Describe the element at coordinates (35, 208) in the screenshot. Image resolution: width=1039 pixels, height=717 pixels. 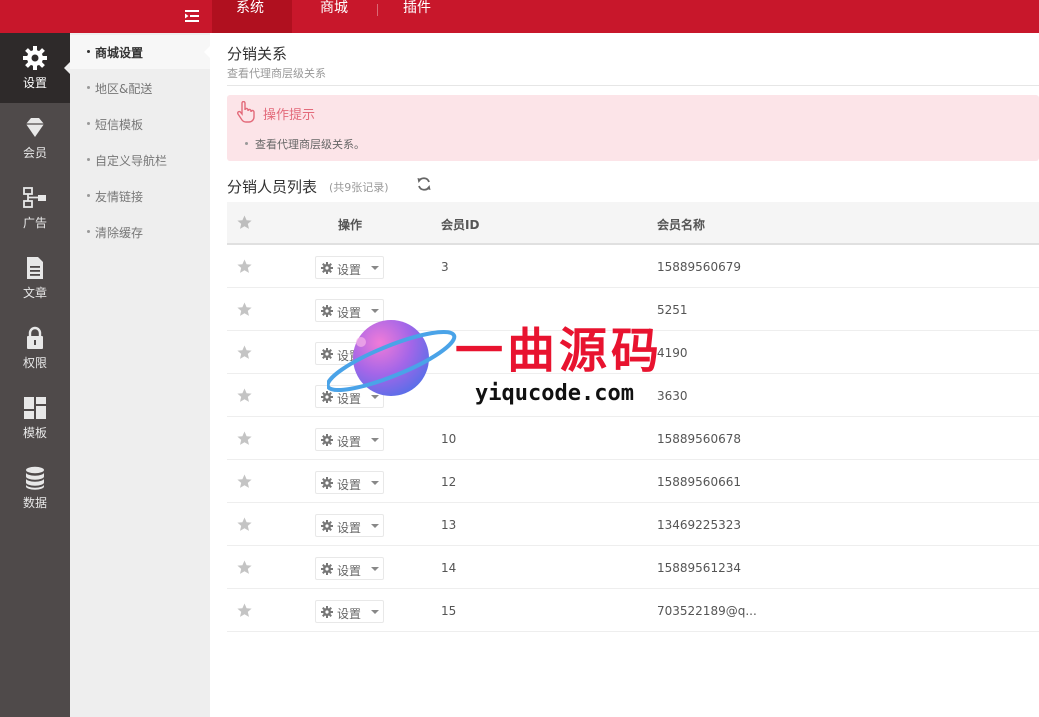
I see `sidebar-item-ads: 广告` at that location.